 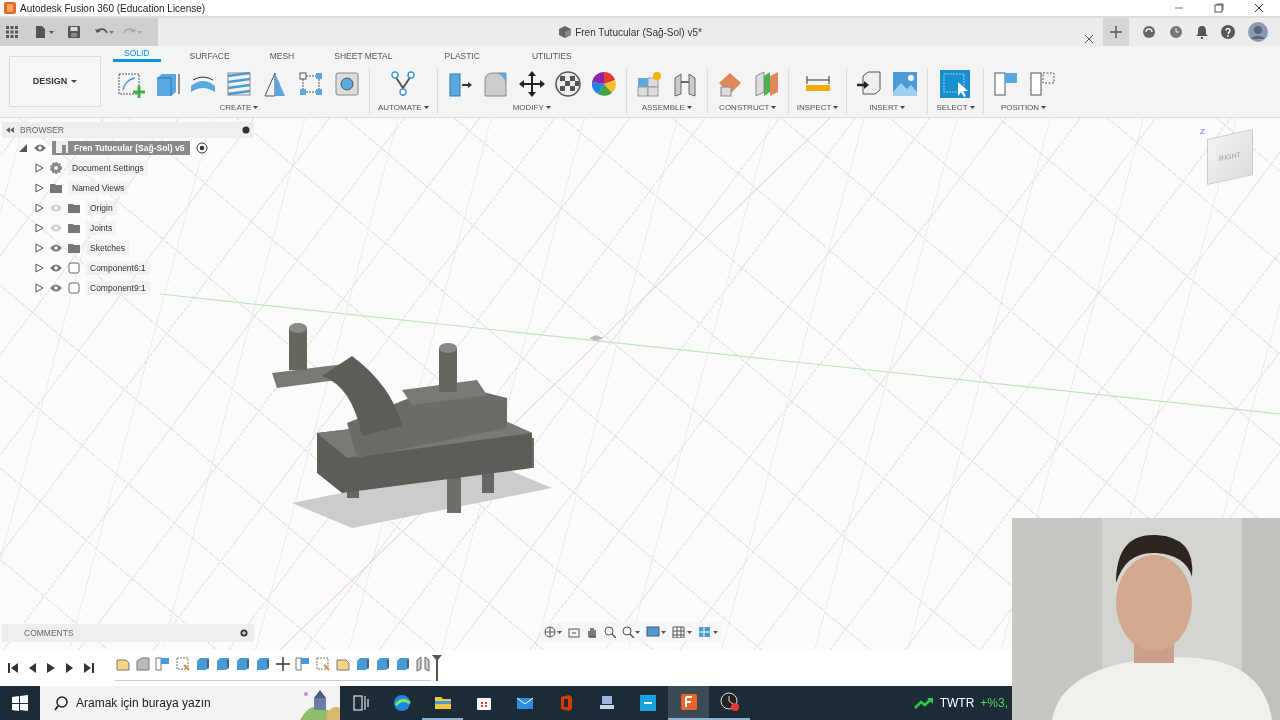 I want to click on display-settings-icon, so click(x=656, y=632).